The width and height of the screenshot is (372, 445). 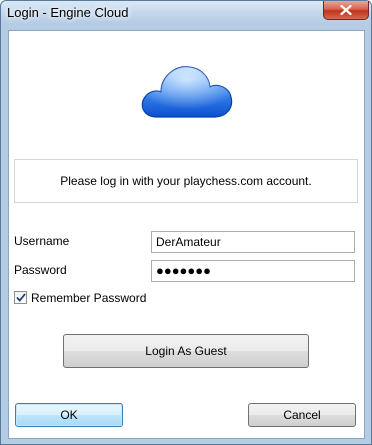 What do you see at coordinates (40, 270) in the screenshot?
I see `password-label: Password` at bounding box center [40, 270].